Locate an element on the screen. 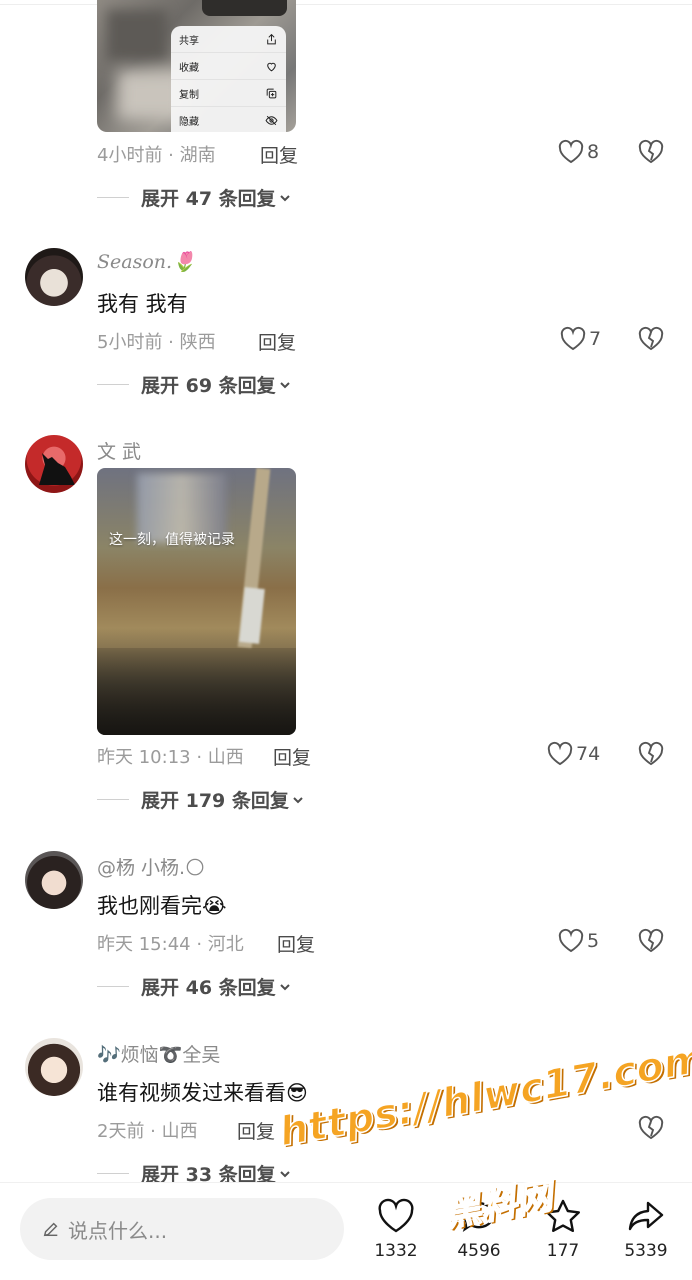  comment-meta: 4小时前 · 湖南 is located at coordinates (156, 155).